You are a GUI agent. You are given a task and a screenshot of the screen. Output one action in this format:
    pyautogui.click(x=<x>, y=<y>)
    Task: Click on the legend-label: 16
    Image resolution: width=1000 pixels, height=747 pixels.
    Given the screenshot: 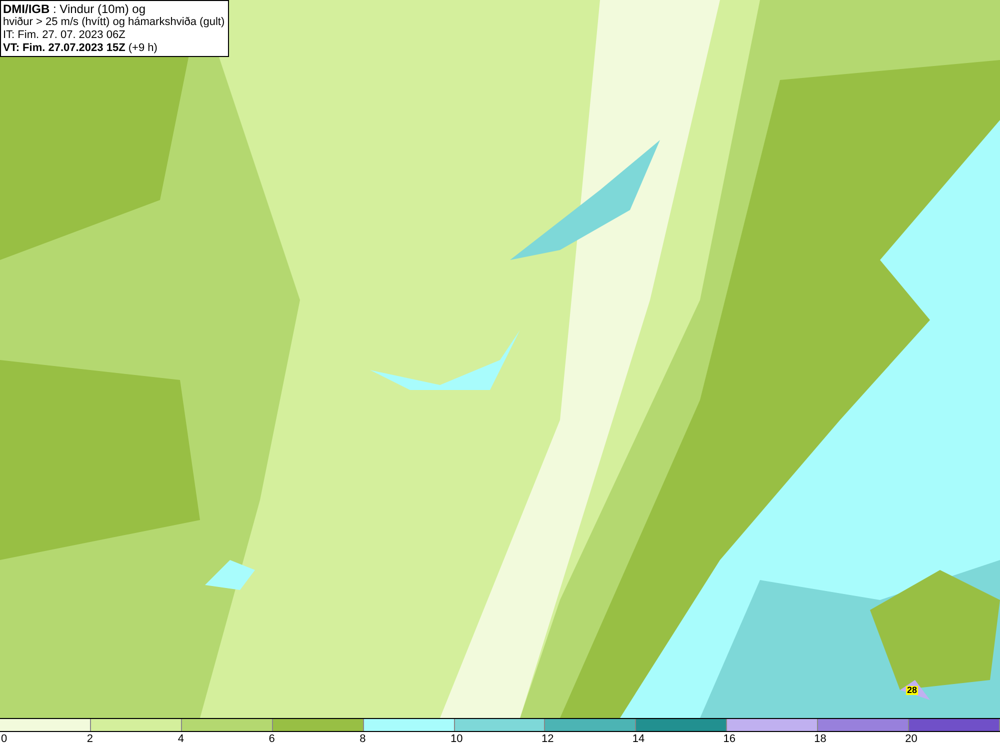 What is the action you would take?
    pyautogui.click(x=729, y=739)
    